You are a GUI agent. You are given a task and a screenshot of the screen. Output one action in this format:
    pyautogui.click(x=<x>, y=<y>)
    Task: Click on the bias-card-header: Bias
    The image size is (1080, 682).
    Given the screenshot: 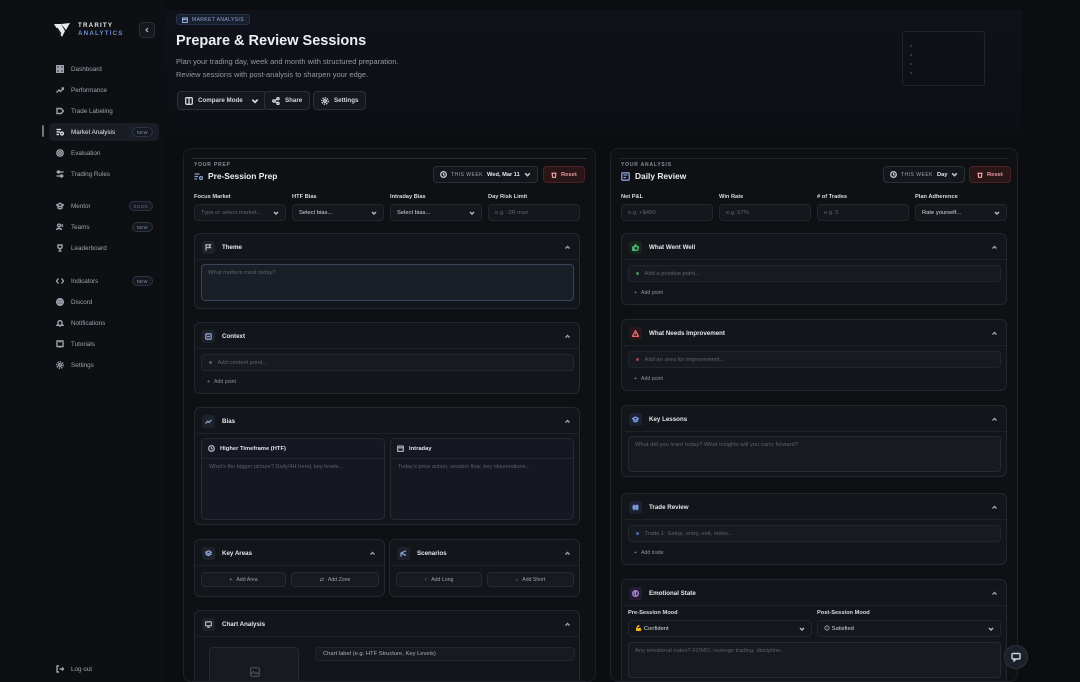 What is the action you would take?
    pyautogui.click(x=386, y=421)
    